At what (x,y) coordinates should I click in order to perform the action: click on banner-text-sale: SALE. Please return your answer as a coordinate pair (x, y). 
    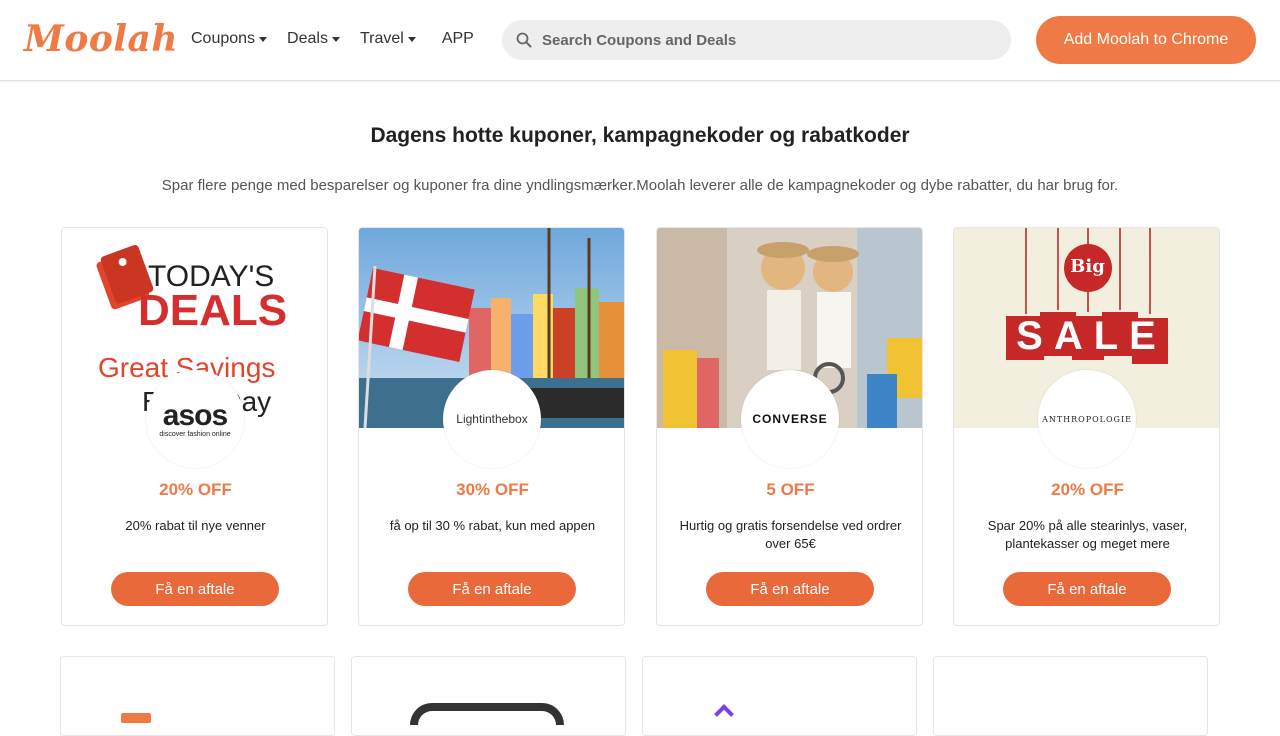
    Looking at the image, I should click on (1091, 336).